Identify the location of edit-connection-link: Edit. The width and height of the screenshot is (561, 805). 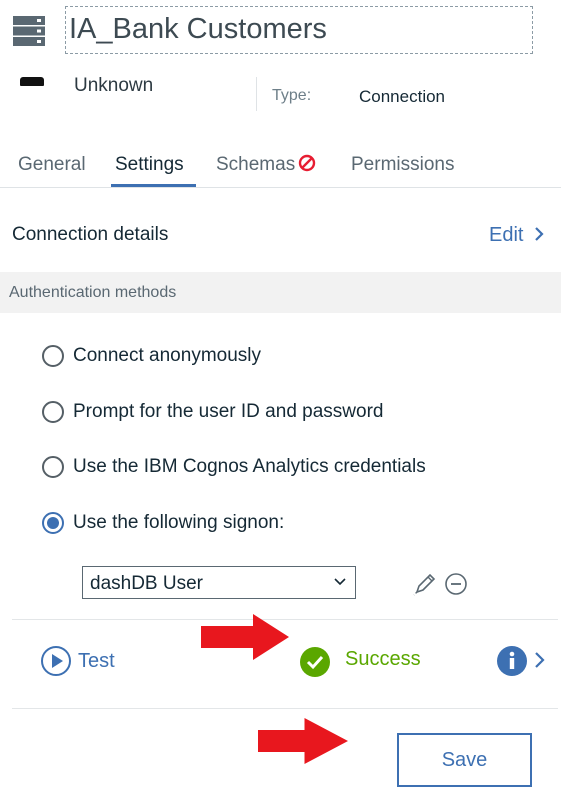
(517, 235).